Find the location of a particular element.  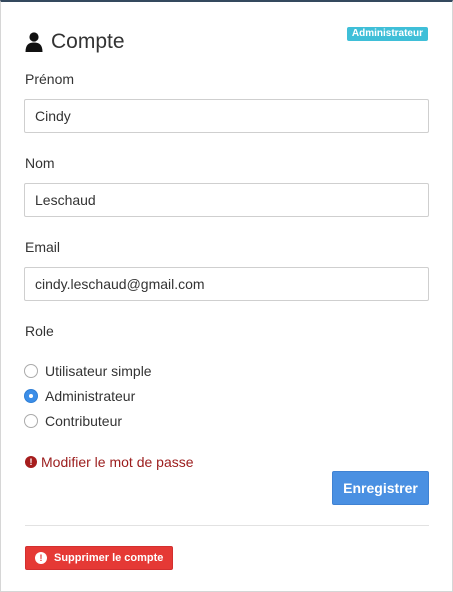

role-option-label: Utilisateur simple is located at coordinates (98, 371).